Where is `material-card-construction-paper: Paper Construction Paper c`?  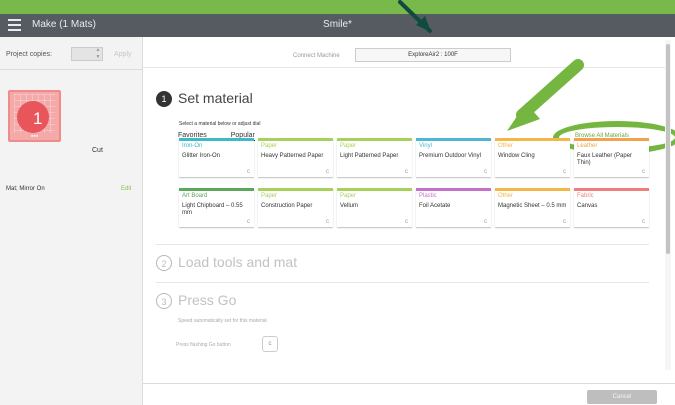
material-card-construction-paper: Paper Construction Paper c is located at coordinates (295, 207).